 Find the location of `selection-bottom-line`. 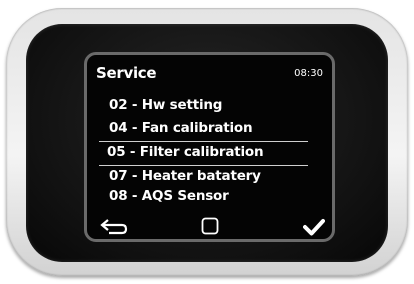

selection-bottom-line is located at coordinates (203, 165).